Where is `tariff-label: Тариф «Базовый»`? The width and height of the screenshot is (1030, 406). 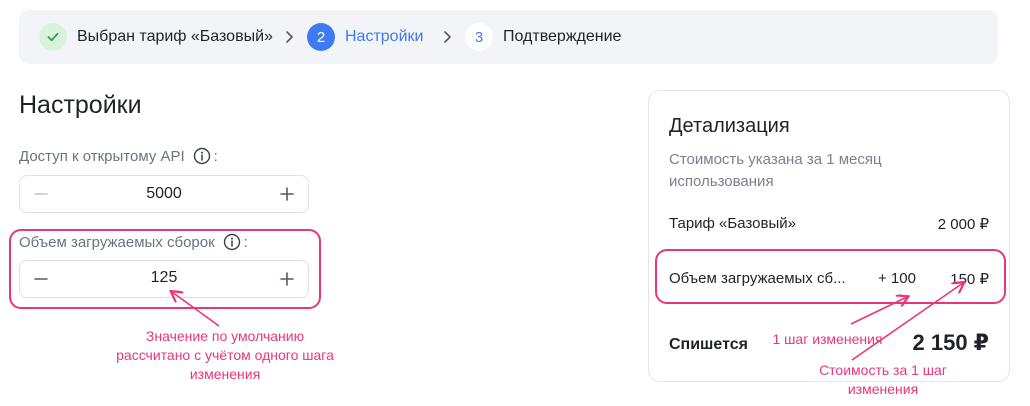
tariff-label: Тариф «Базовый» is located at coordinates (732, 223).